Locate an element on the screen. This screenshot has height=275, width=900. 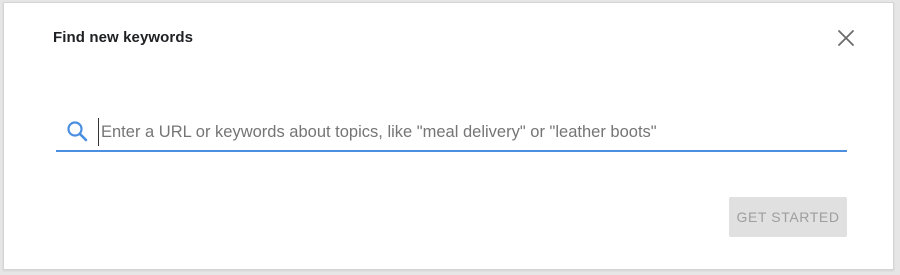
close-button is located at coordinates (846, 38).